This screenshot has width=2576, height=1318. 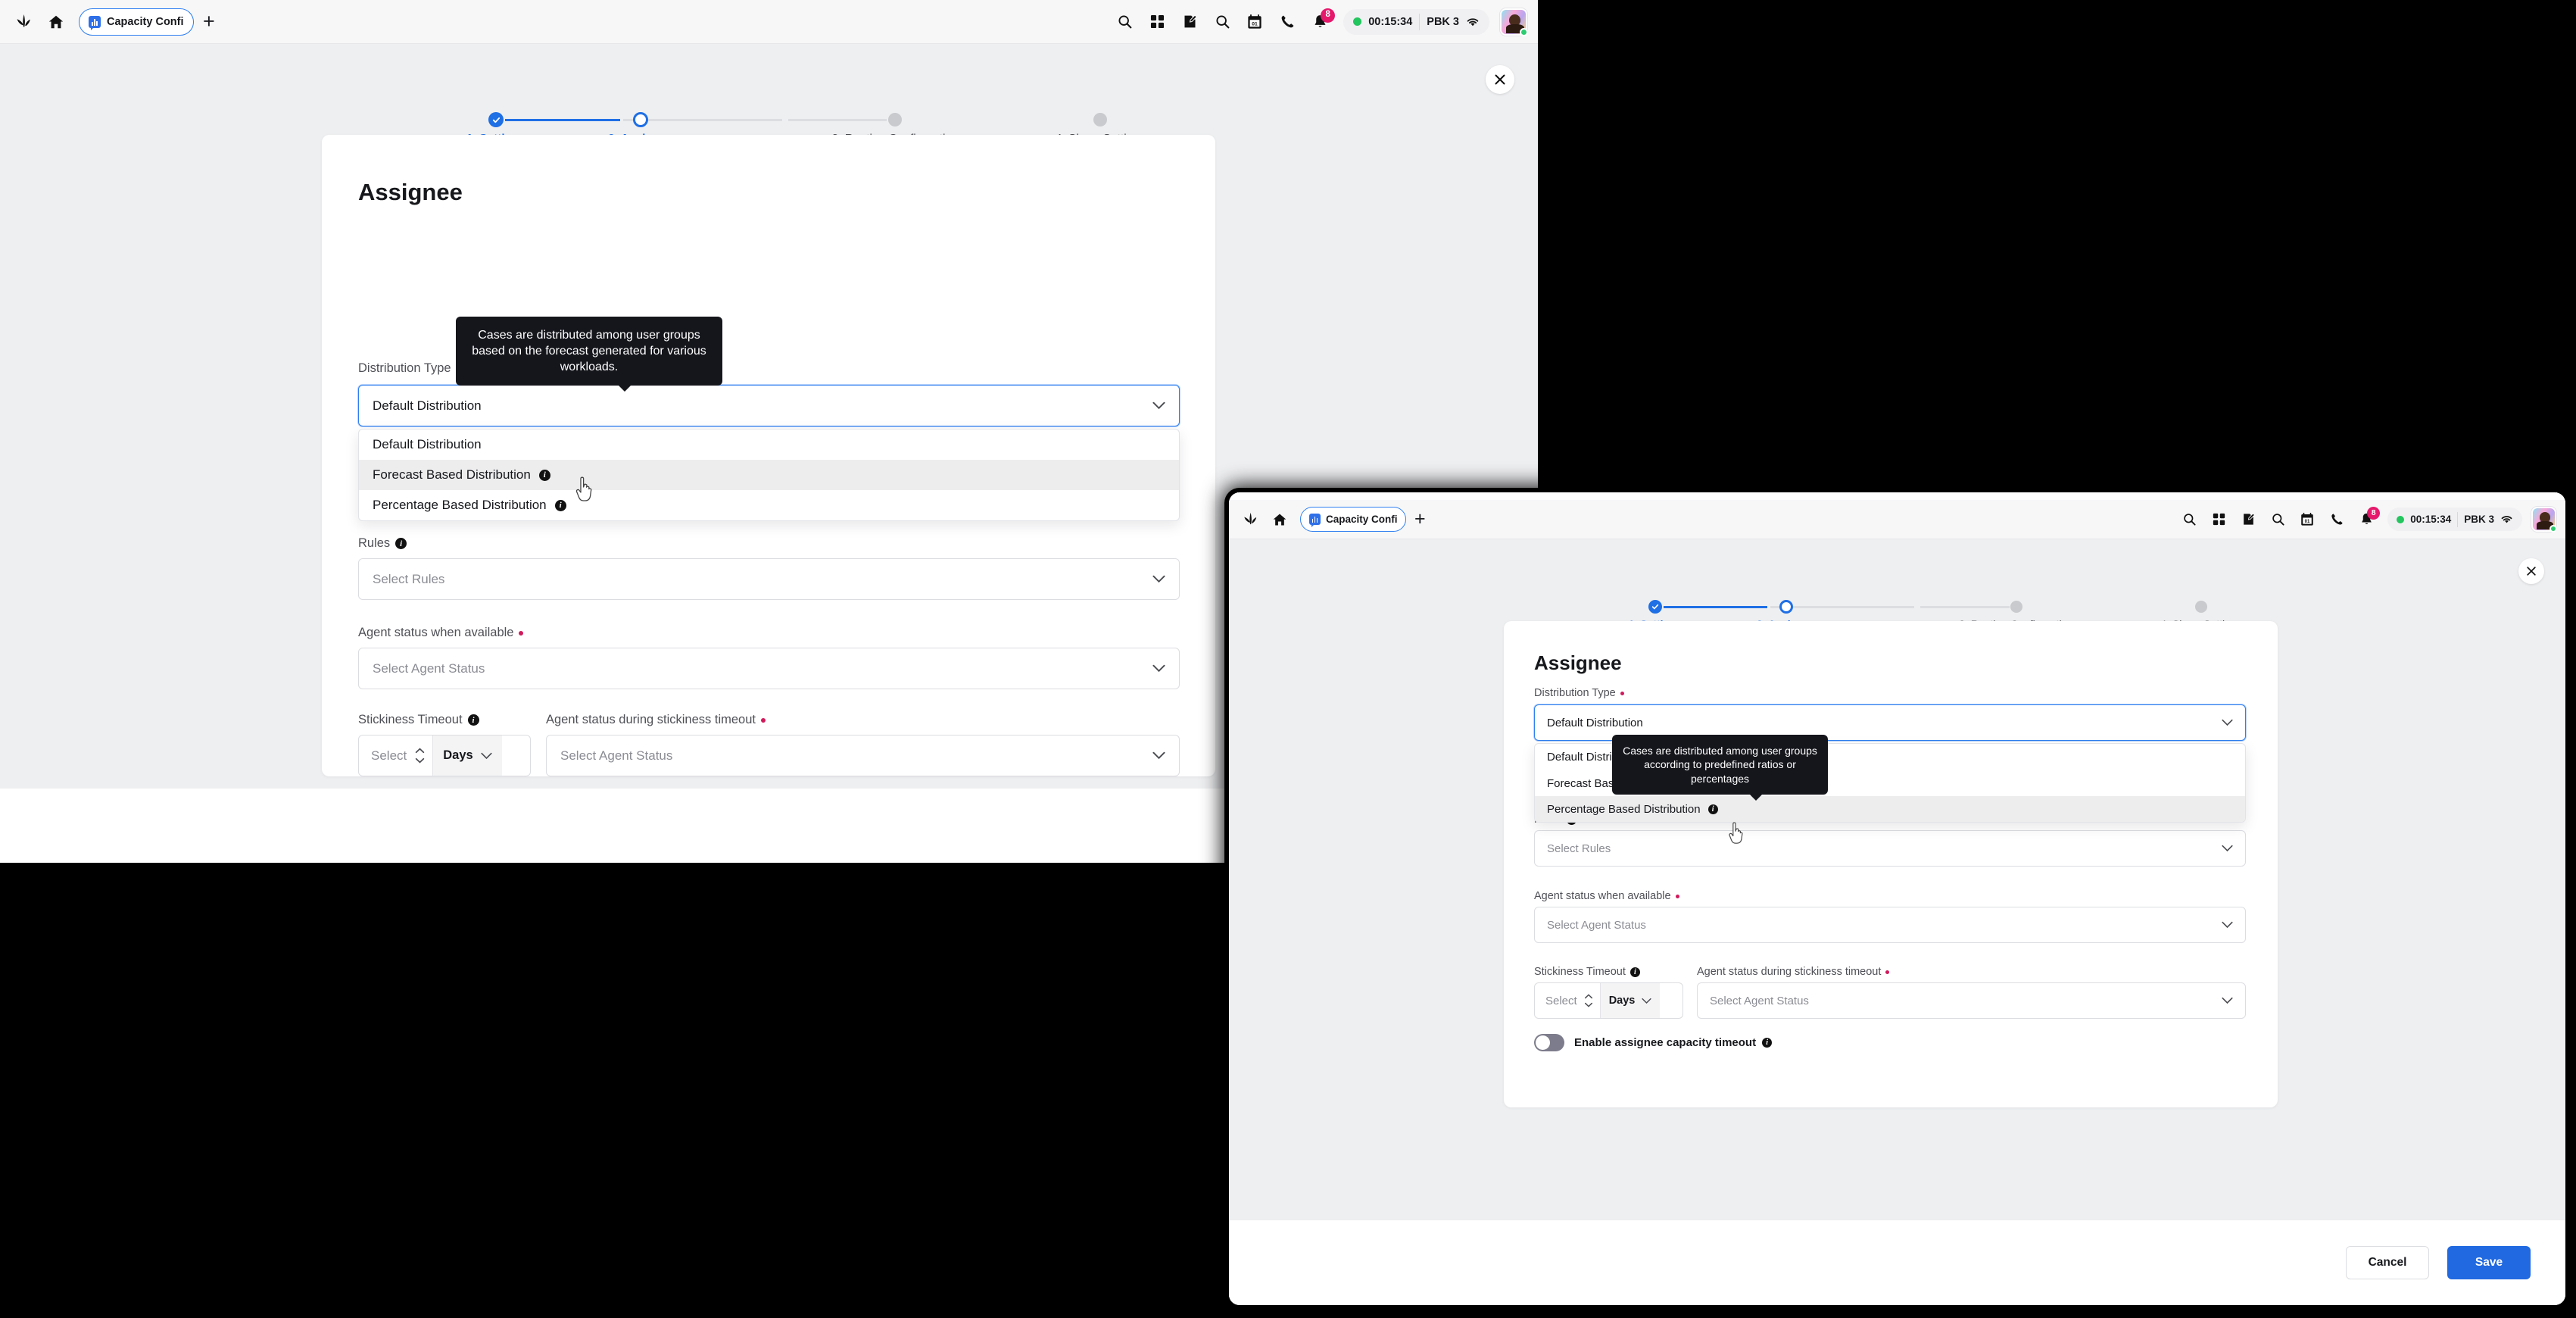 What do you see at coordinates (427, 444) in the screenshot?
I see `option-label: Default Distribution` at bounding box center [427, 444].